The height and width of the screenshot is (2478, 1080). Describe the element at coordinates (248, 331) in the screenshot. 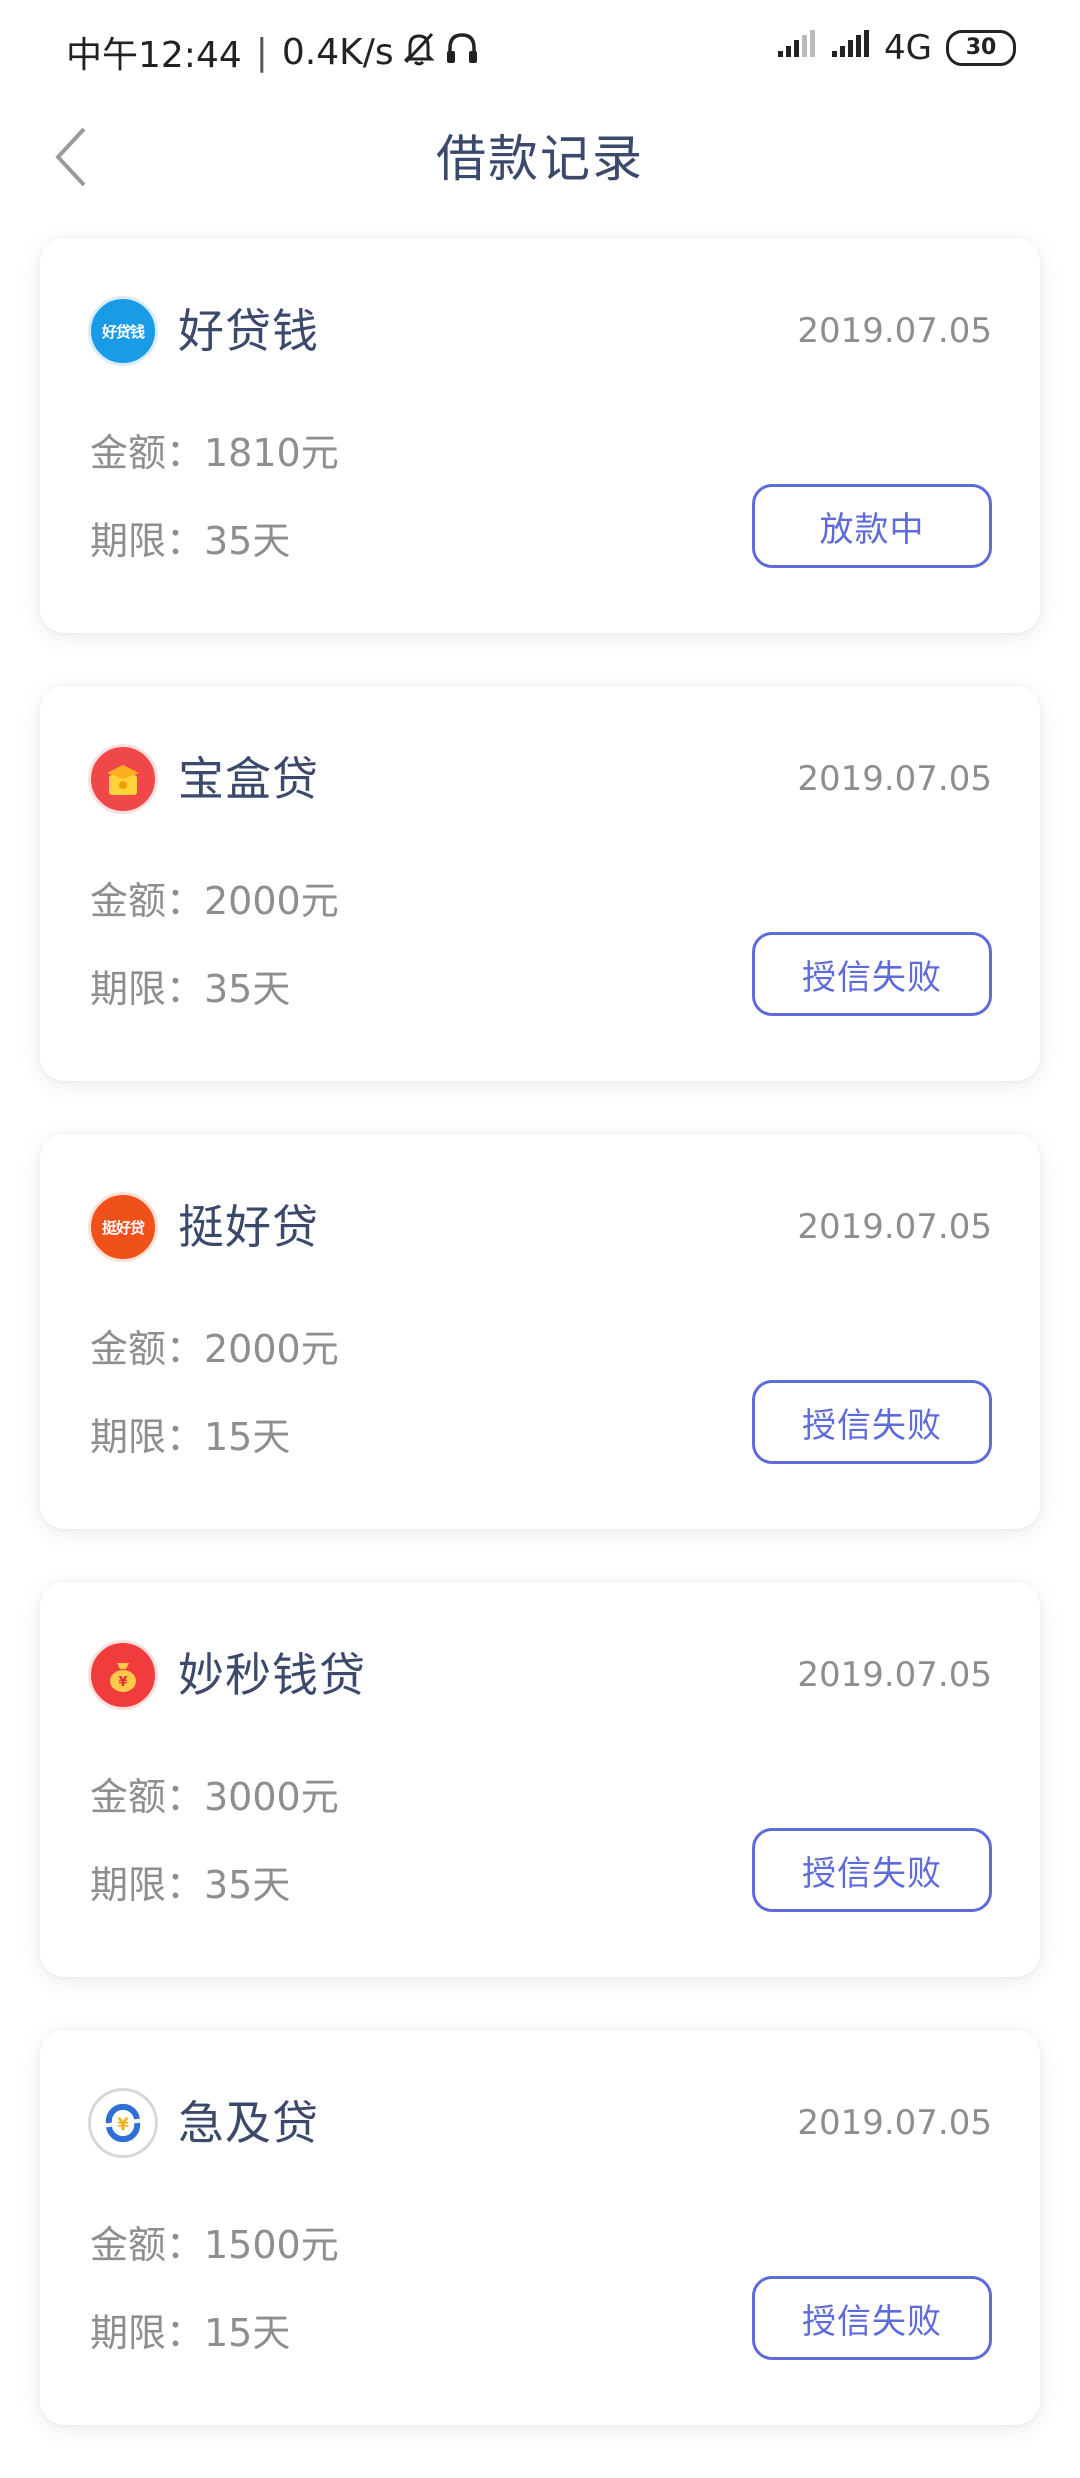

I see `loan-name: 好贷钱` at that location.